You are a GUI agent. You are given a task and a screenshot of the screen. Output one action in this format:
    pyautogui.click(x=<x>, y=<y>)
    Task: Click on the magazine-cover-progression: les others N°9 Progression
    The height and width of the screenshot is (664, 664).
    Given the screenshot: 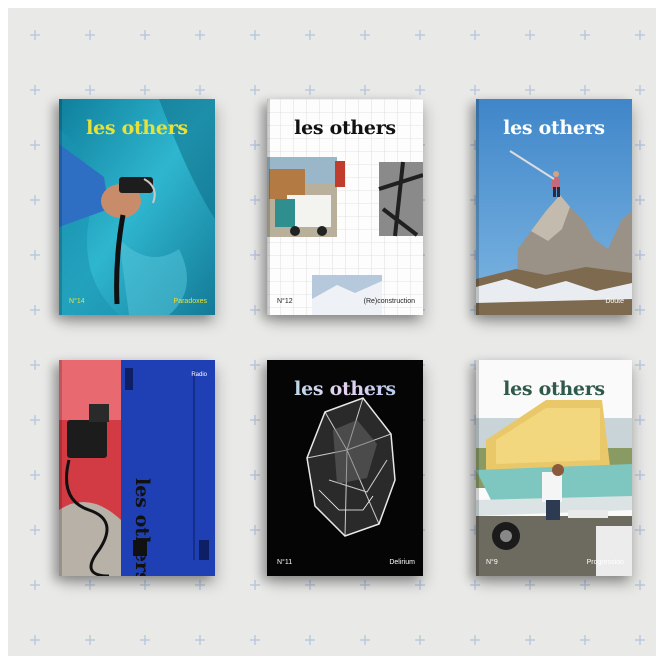 What is the action you would take?
    pyautogui.click(x=554, y=468)
    